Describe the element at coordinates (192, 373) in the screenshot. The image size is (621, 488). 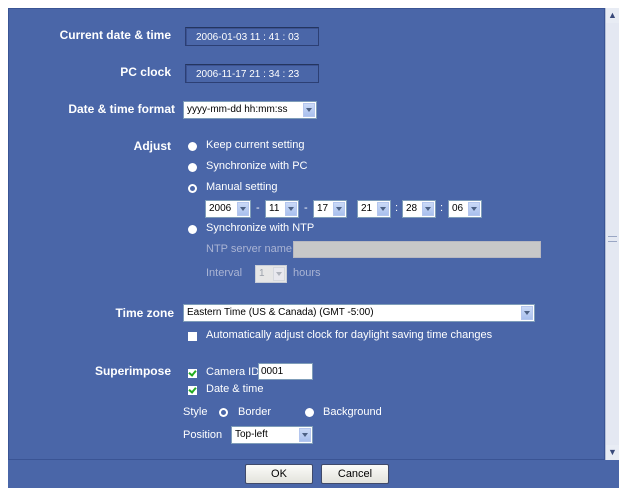
I see `camera-id-checkbox` at that location.